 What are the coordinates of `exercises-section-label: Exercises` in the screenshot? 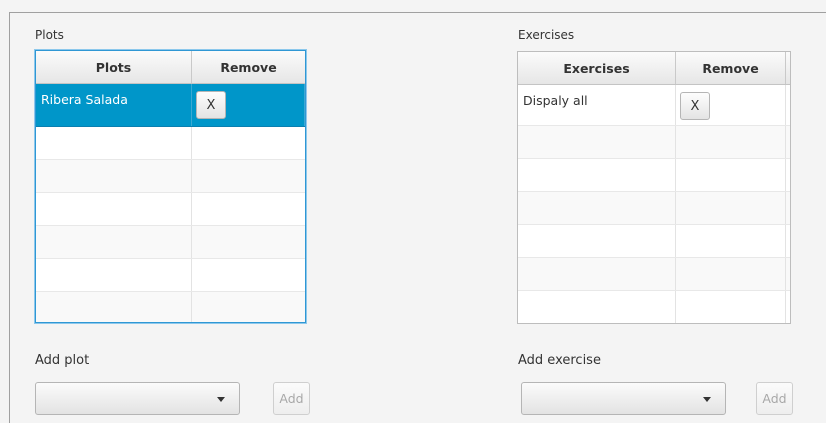 It's located at (546, 35).